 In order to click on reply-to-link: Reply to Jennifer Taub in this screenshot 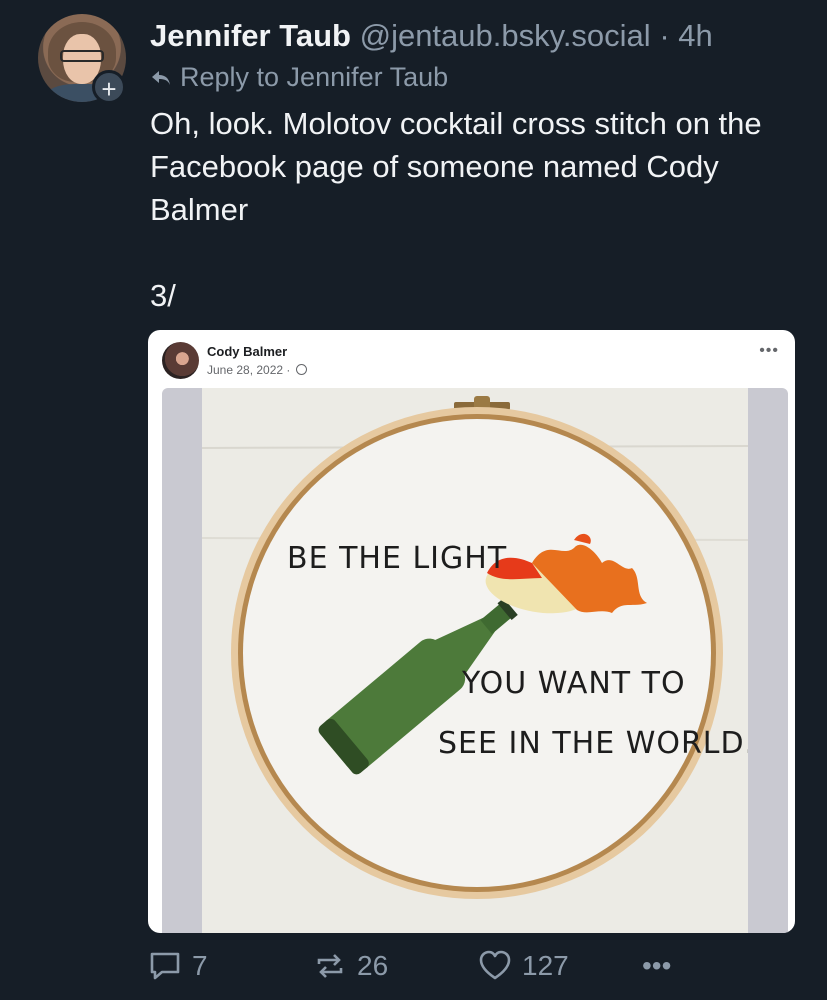, I will do `click(299, 78)`.